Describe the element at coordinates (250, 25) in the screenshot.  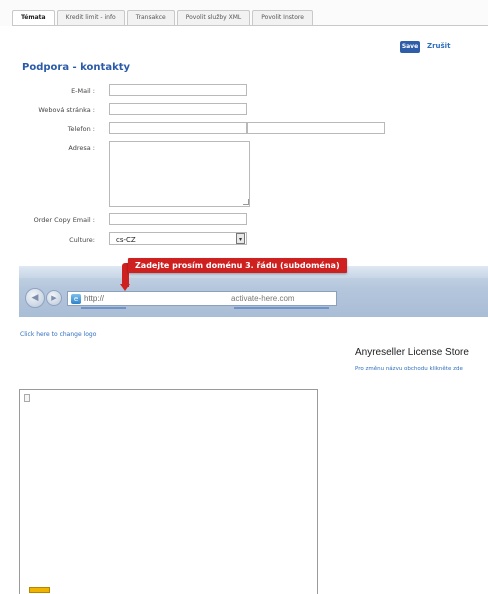
I see `tab-divider` at that location.